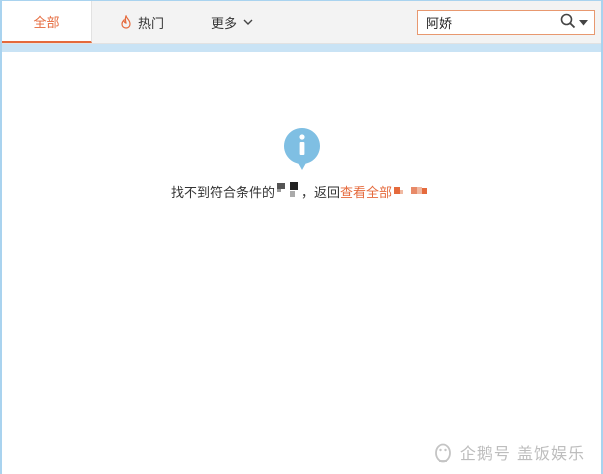 The image size is (603, 474). What do you see at coordinates (301, 48) in the screenshot?
I see `content-top-strip` at bounding box center [301, 48].